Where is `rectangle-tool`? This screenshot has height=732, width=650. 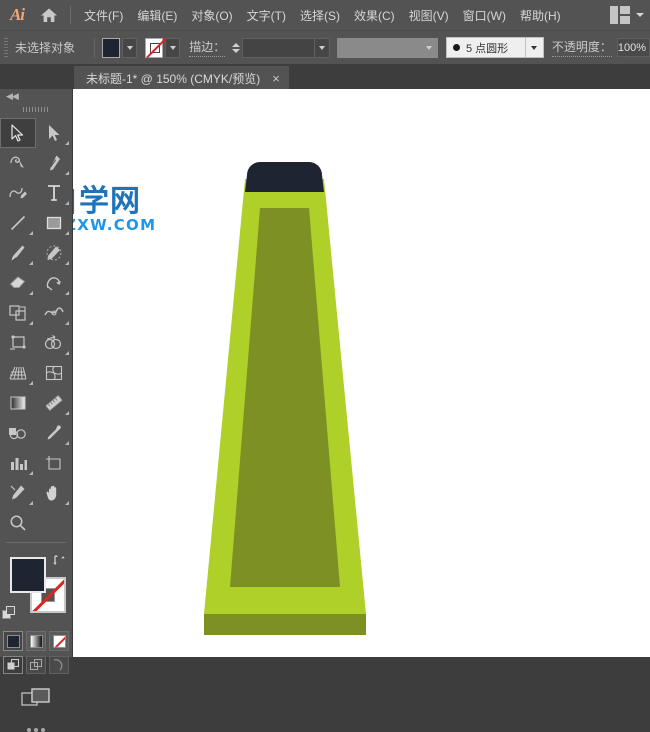
rectangle-tool is located at coordinates (54, 223).